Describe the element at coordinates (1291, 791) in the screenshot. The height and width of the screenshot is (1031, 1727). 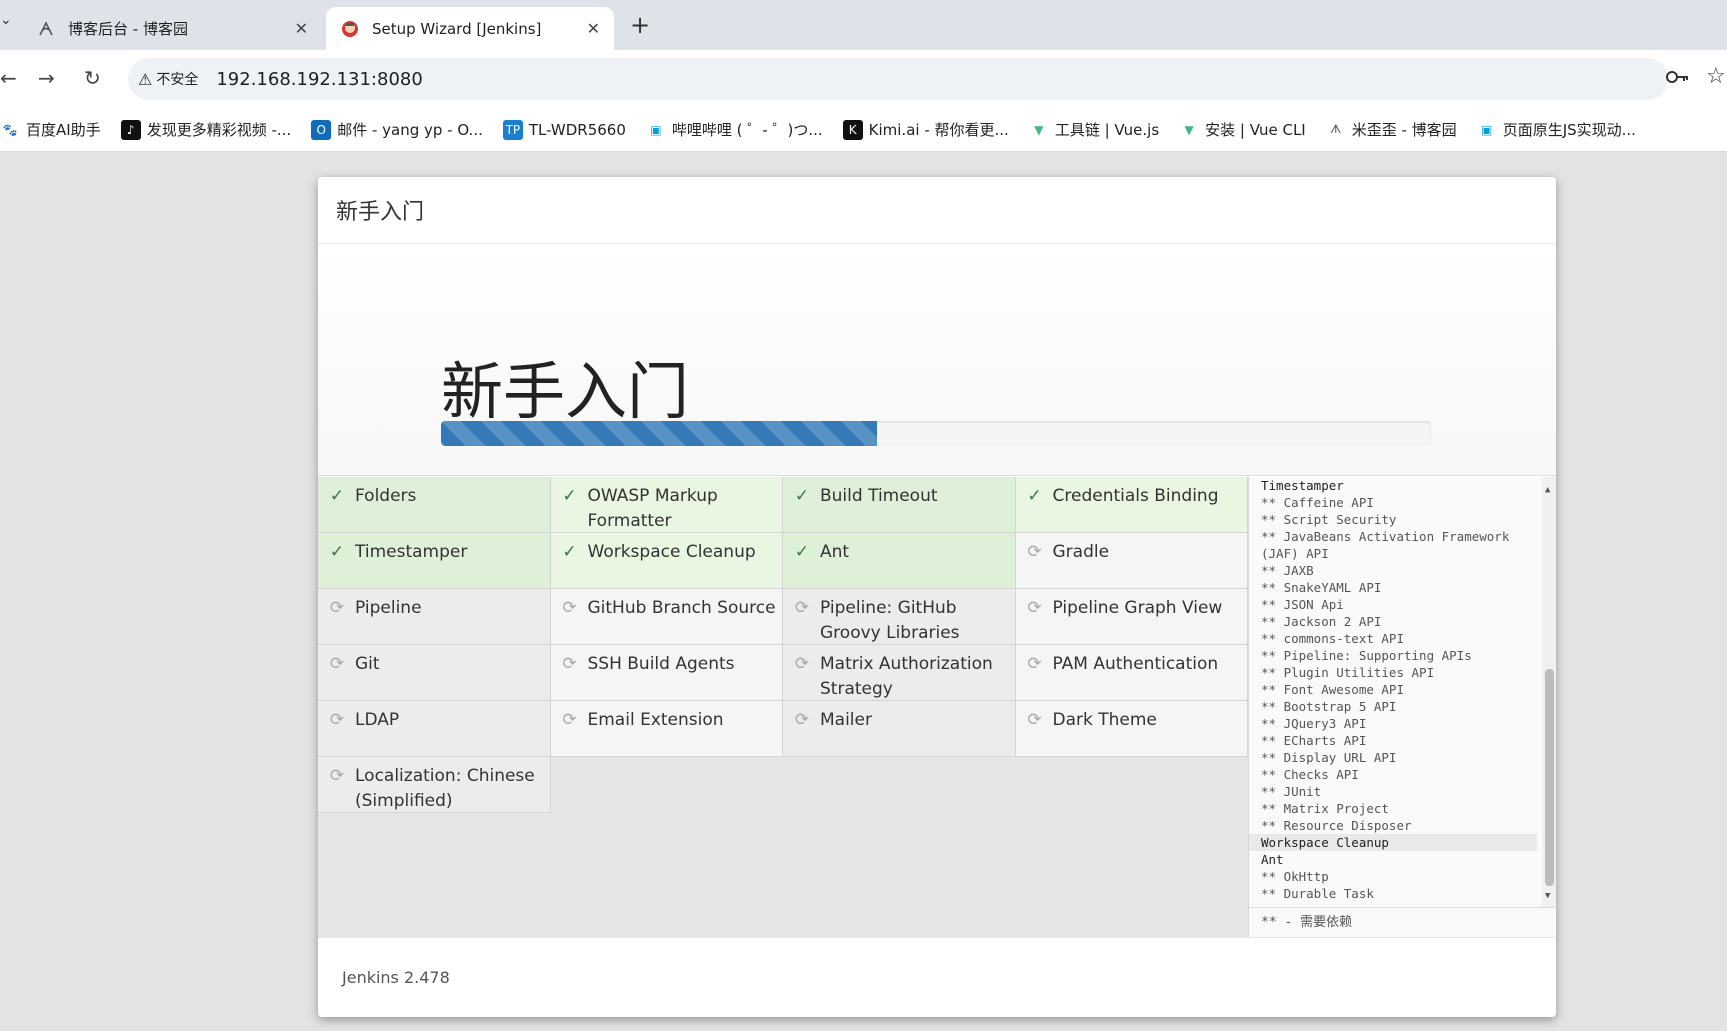
I see `log-dependency-line: ** JUnit` at that location.